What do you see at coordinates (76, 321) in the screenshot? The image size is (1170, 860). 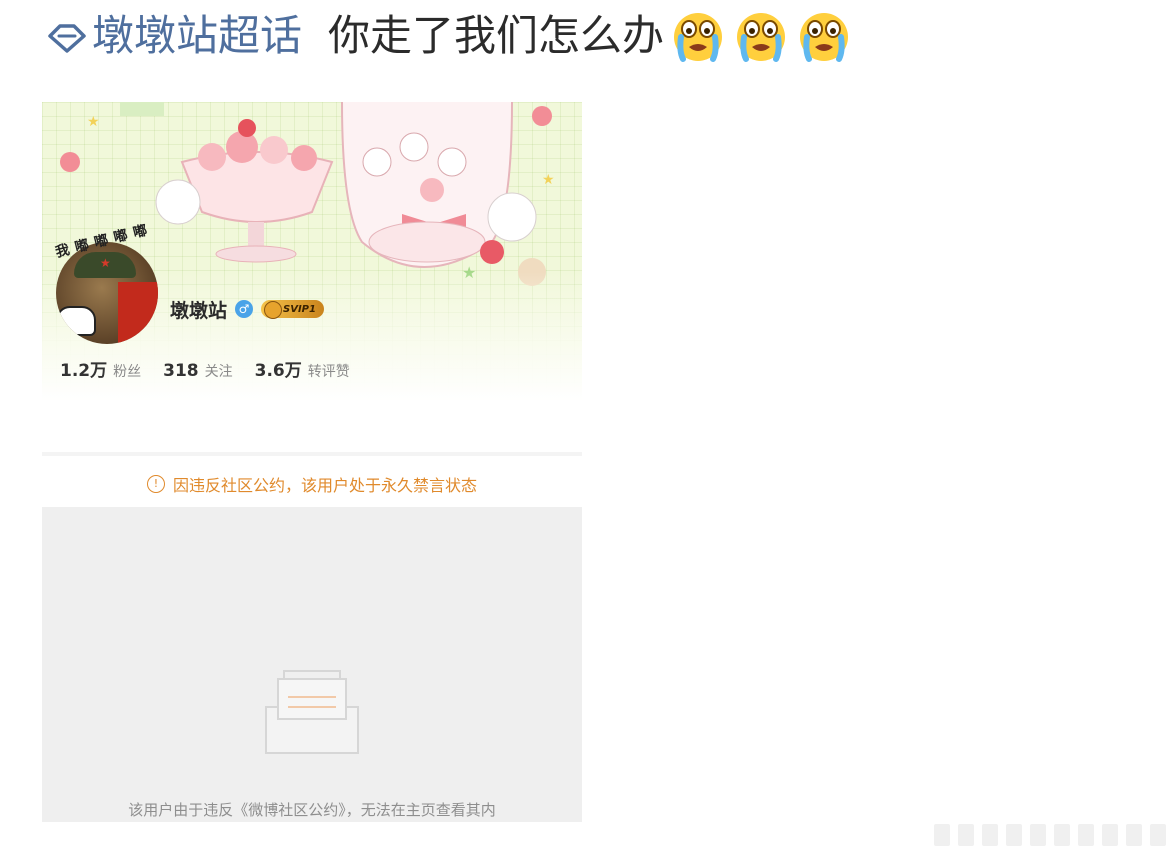 I see `avatar-hand` at bounding box center [76, 321].